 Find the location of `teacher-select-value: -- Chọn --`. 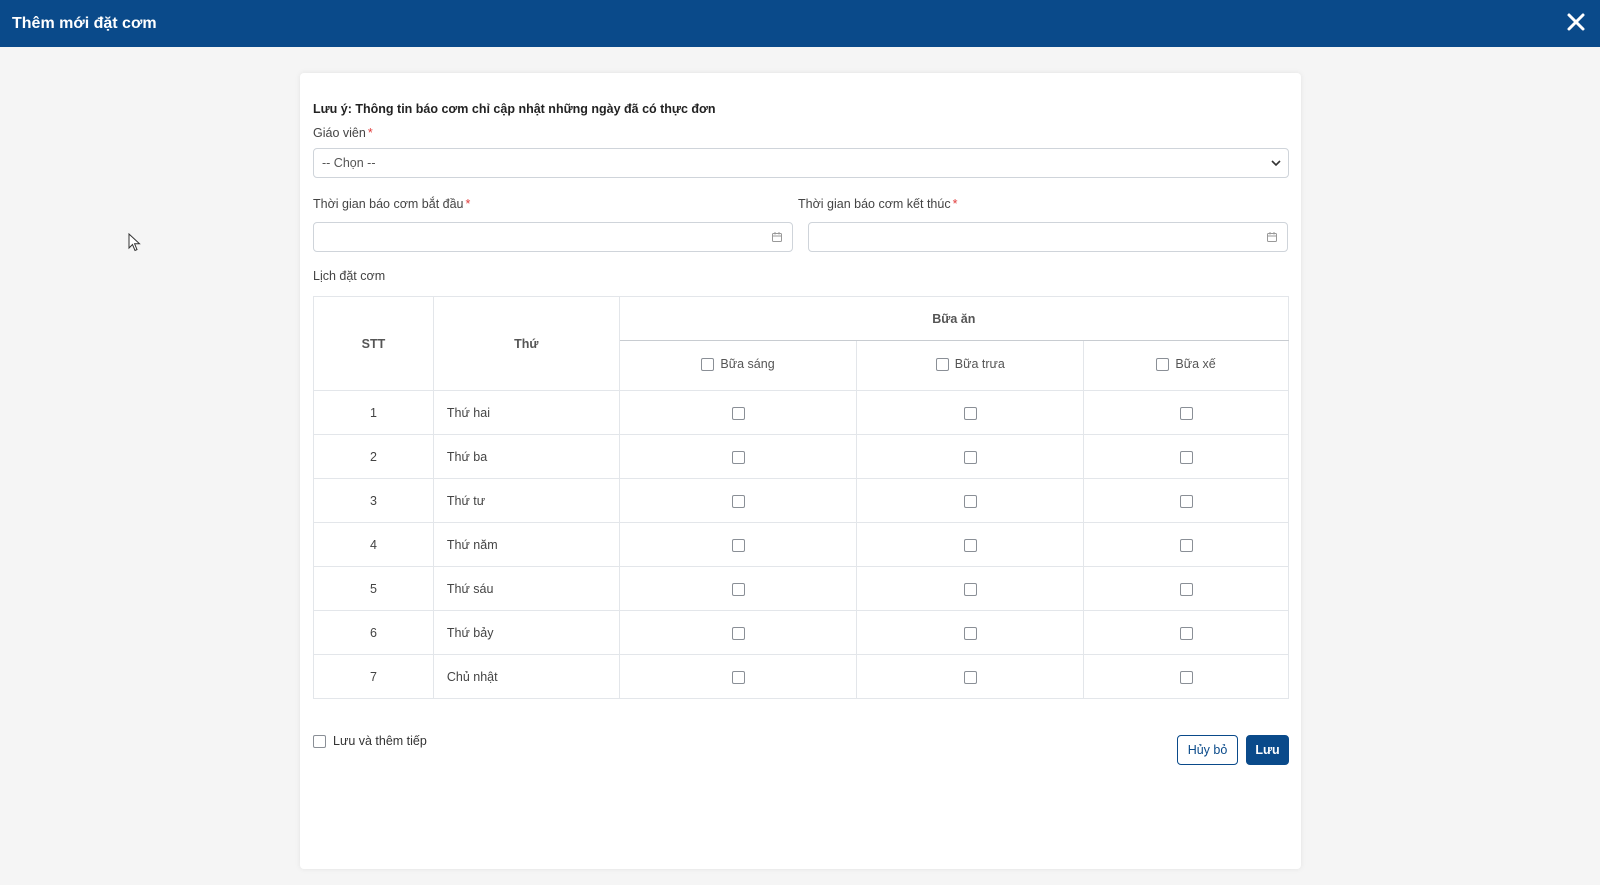

teacher-select-value: -- Chọn -- is located at coordinates (349, 163).